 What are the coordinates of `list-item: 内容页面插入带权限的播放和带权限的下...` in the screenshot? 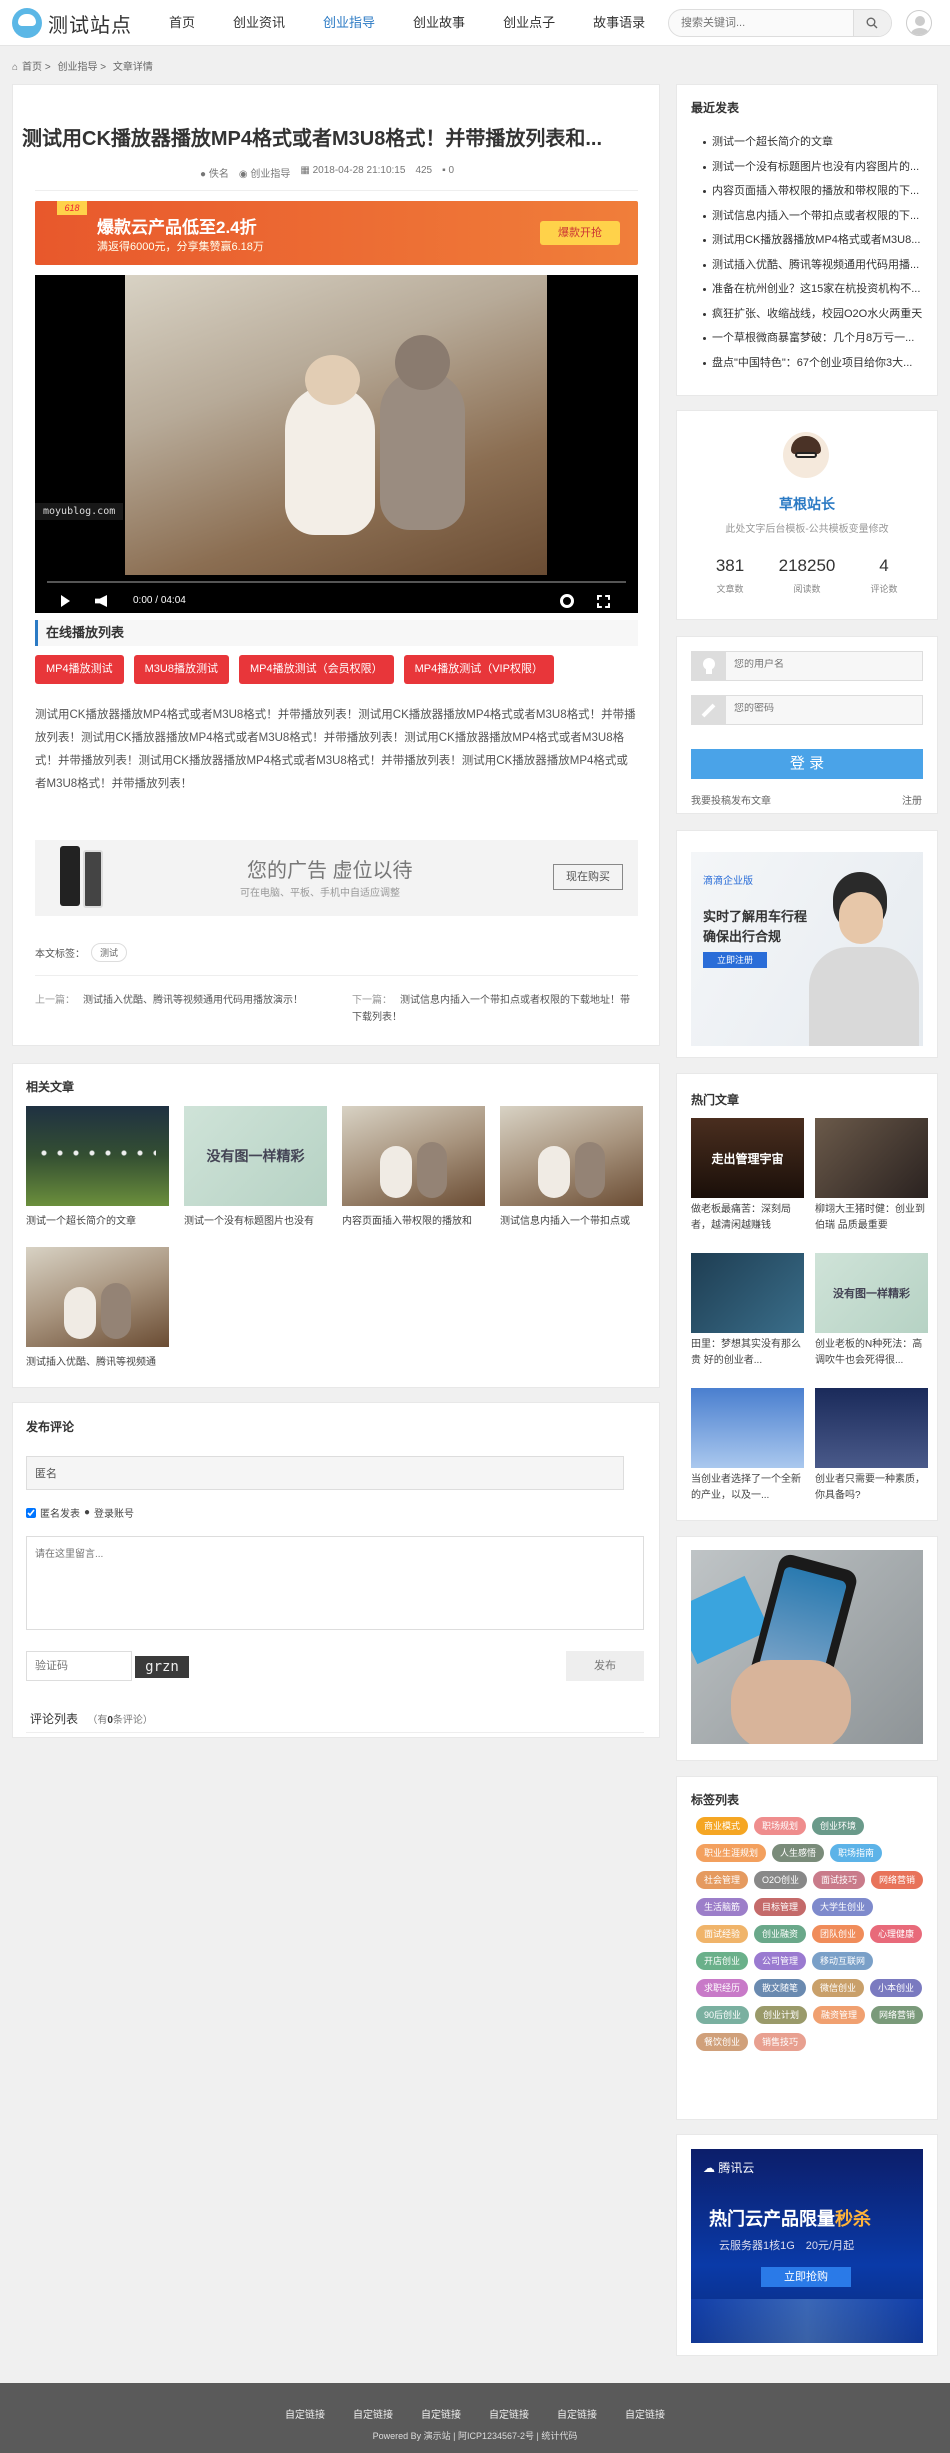 It's located at (813, 191).